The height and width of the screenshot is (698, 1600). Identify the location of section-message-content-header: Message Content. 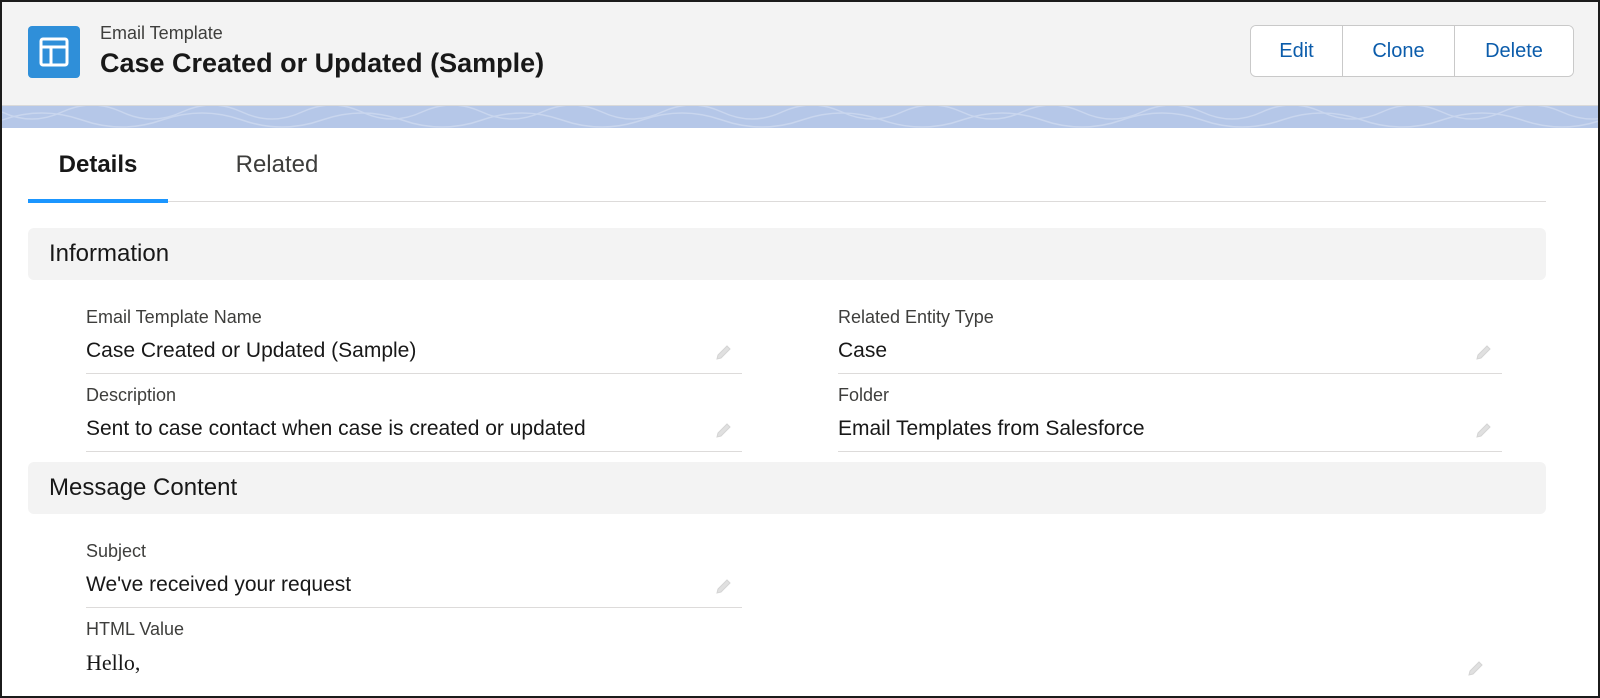
(787, 488).